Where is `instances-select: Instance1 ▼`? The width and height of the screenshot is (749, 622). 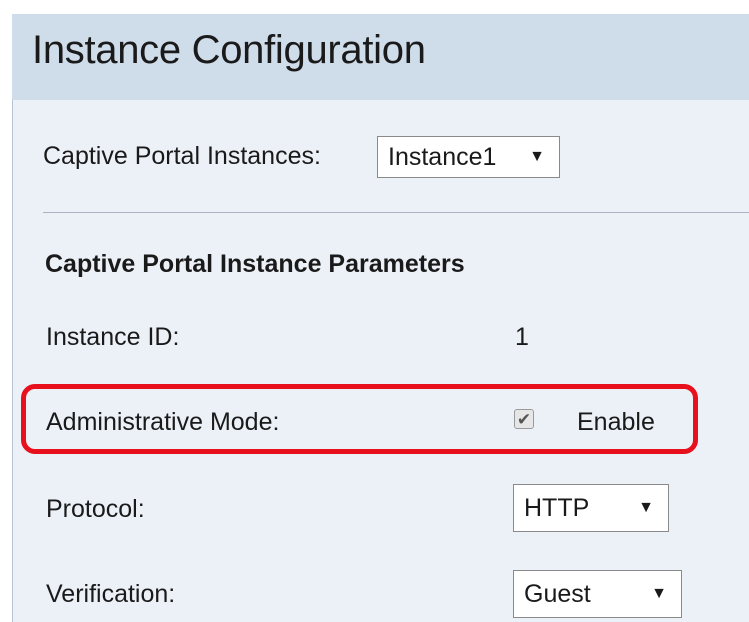 instances-select: Instance1 ▼ is located at coordinates (468, 157).